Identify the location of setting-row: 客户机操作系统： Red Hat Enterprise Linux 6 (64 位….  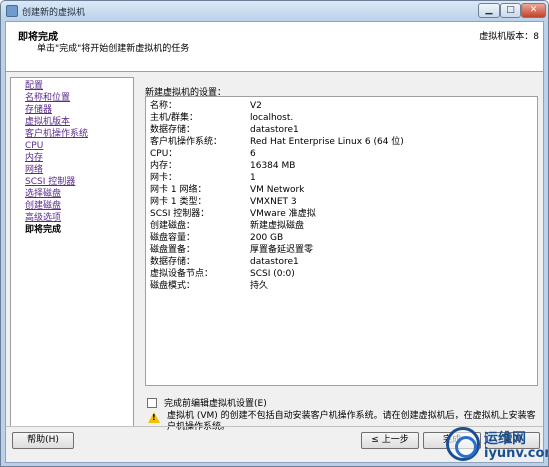
(343, 142).